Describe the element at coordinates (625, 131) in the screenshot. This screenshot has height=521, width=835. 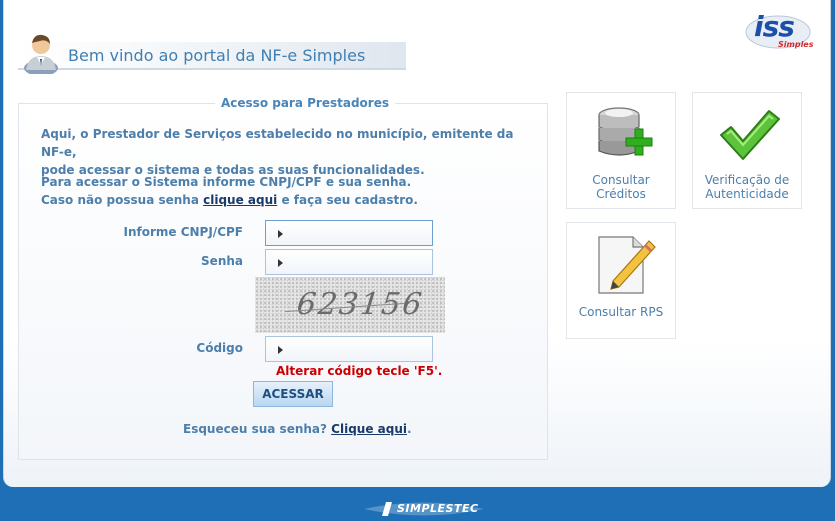
I see `database-add-icon` at that location.